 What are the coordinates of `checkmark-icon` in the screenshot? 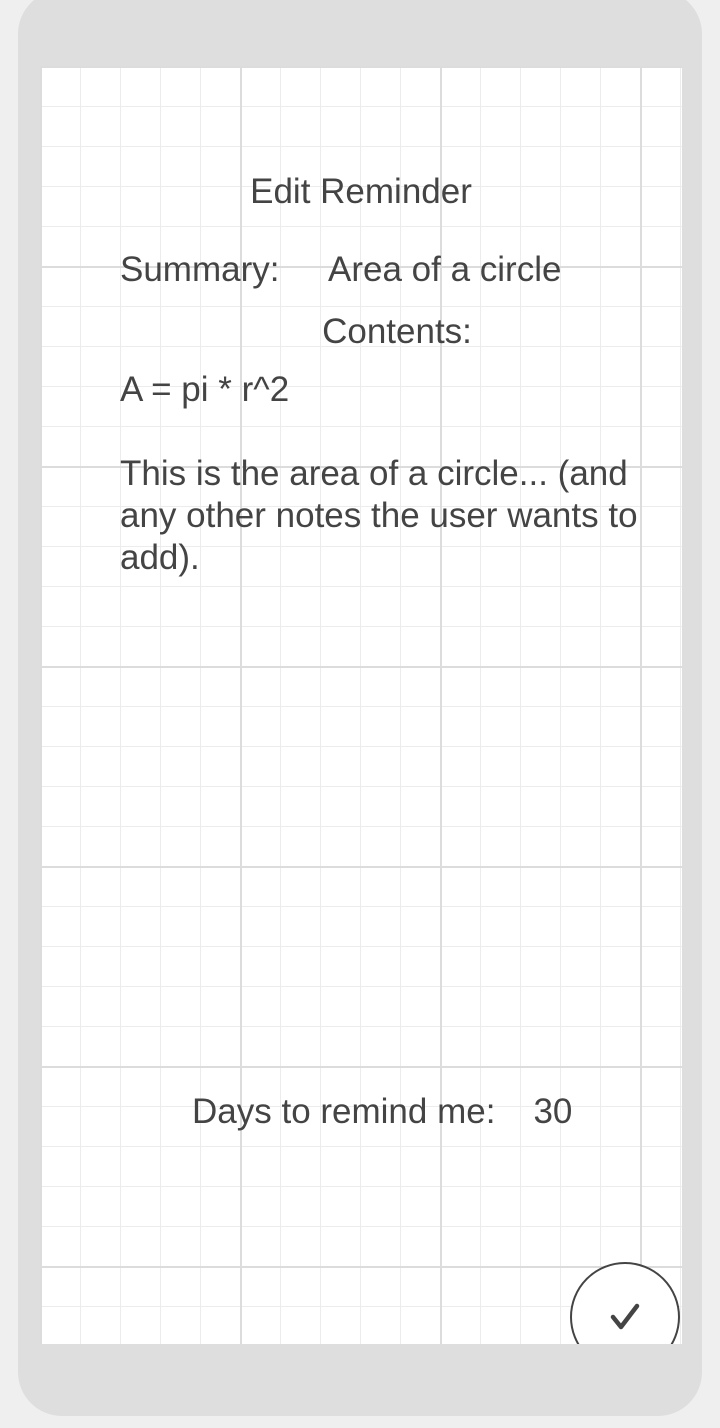 It's located at (625, 1316).